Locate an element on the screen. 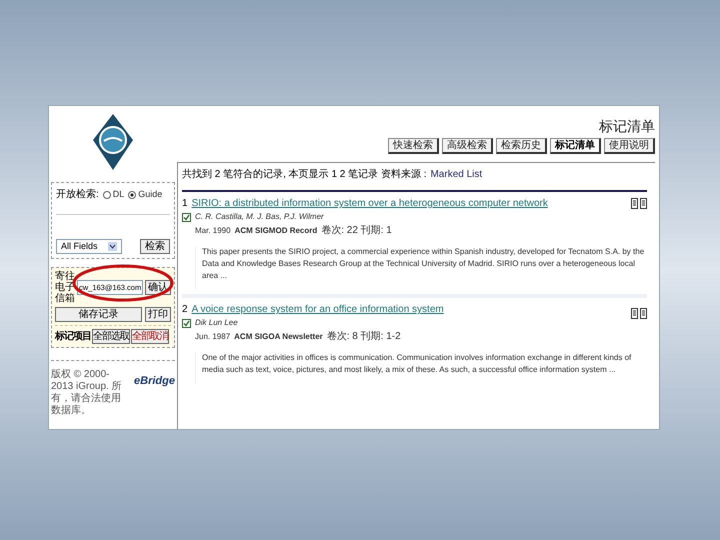 This screenshot has height=540, width=720. nav-tab: 检索历史 is located at coordinates (521, 146).